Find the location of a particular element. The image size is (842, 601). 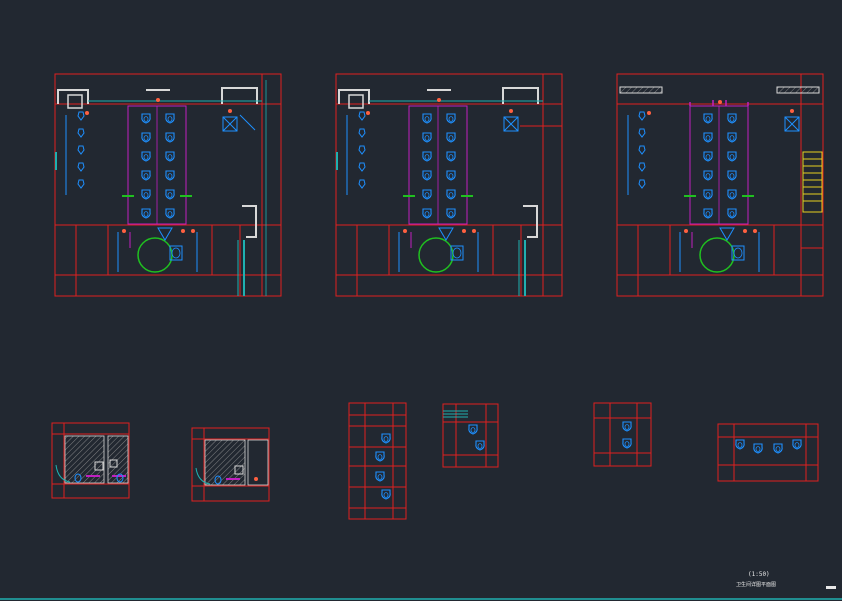

stair-treads is located at coordinates (812, 182).